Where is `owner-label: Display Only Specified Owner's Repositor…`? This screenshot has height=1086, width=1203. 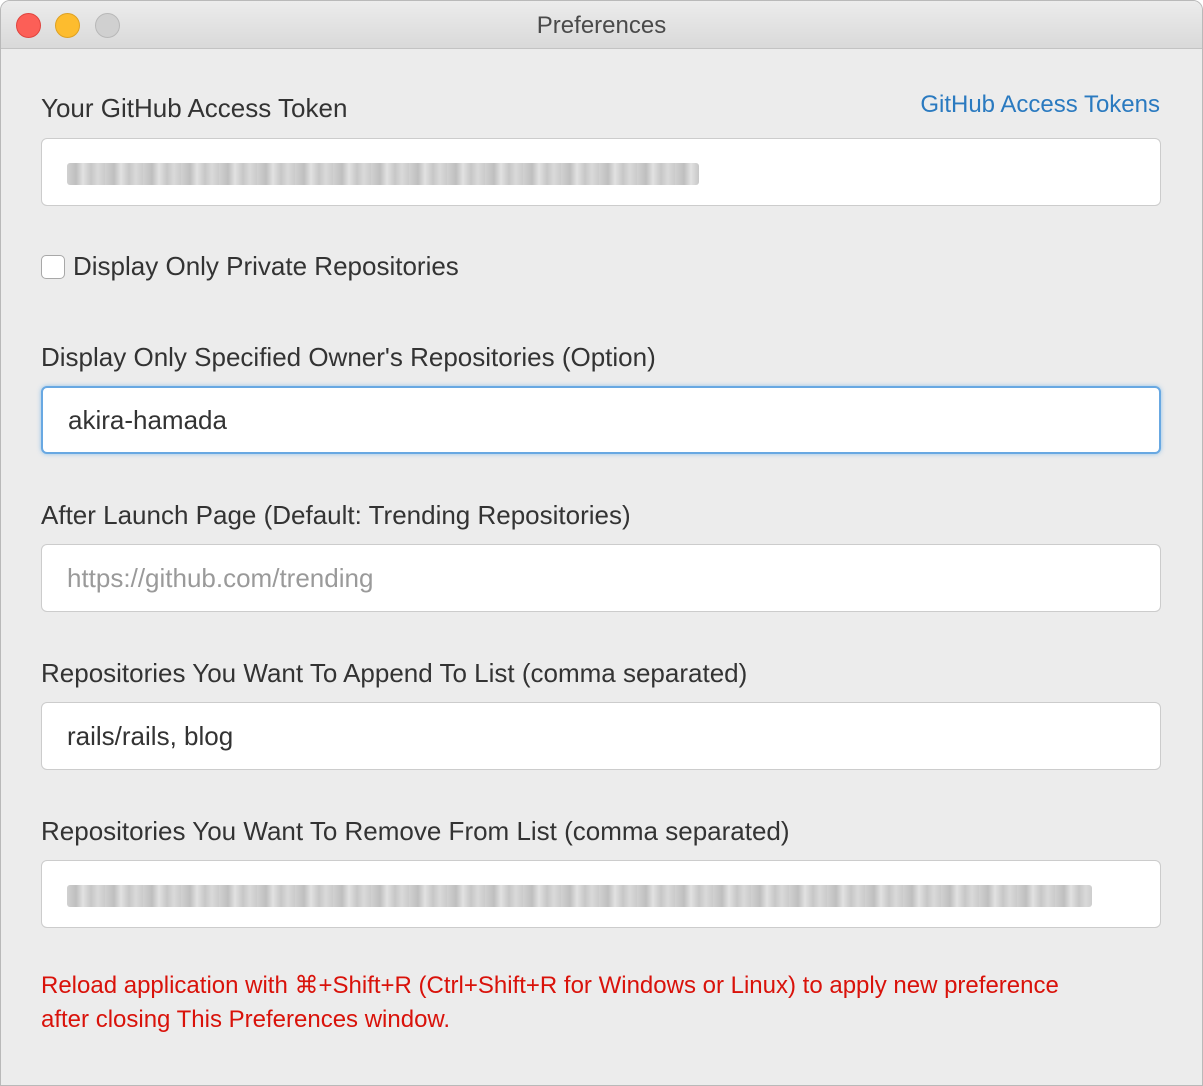 owner-label: Display Only Specified Owner's Repositor… is located at coordinates (348, 357).